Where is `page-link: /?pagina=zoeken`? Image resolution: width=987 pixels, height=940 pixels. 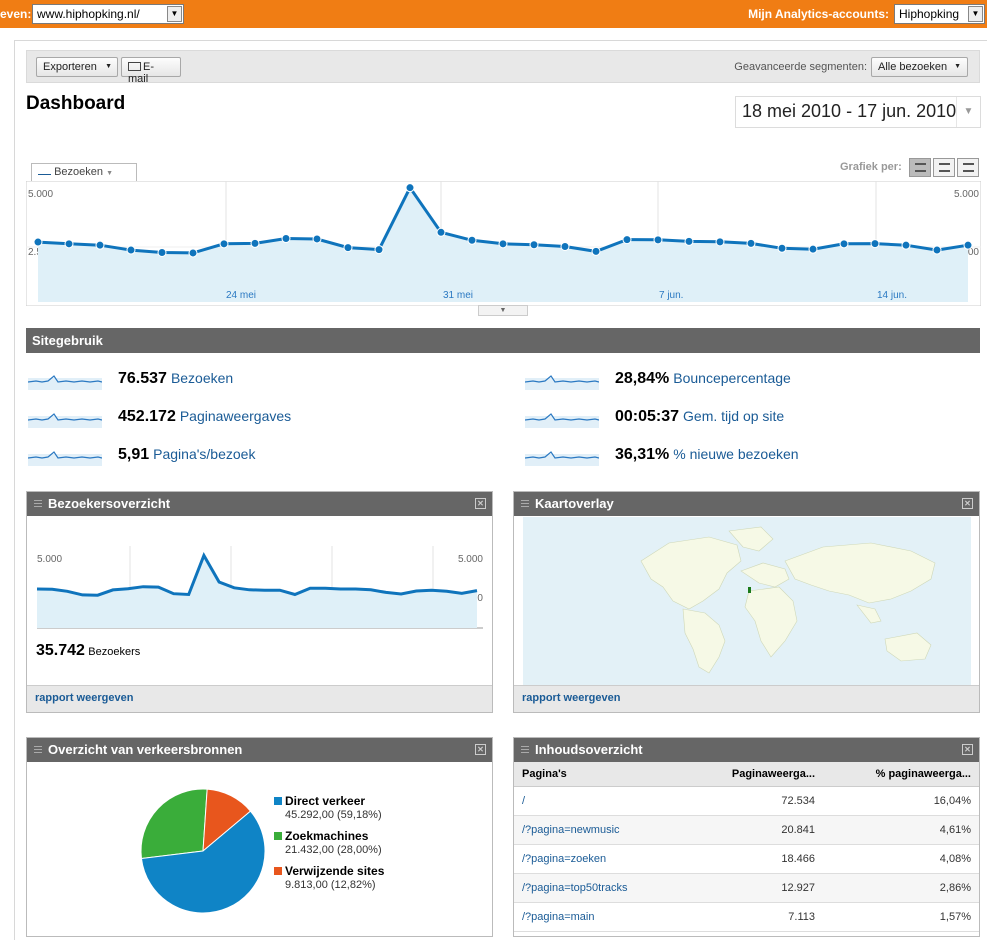 page-link: /?pagina=zoeken is located at coordinates (599, 859).